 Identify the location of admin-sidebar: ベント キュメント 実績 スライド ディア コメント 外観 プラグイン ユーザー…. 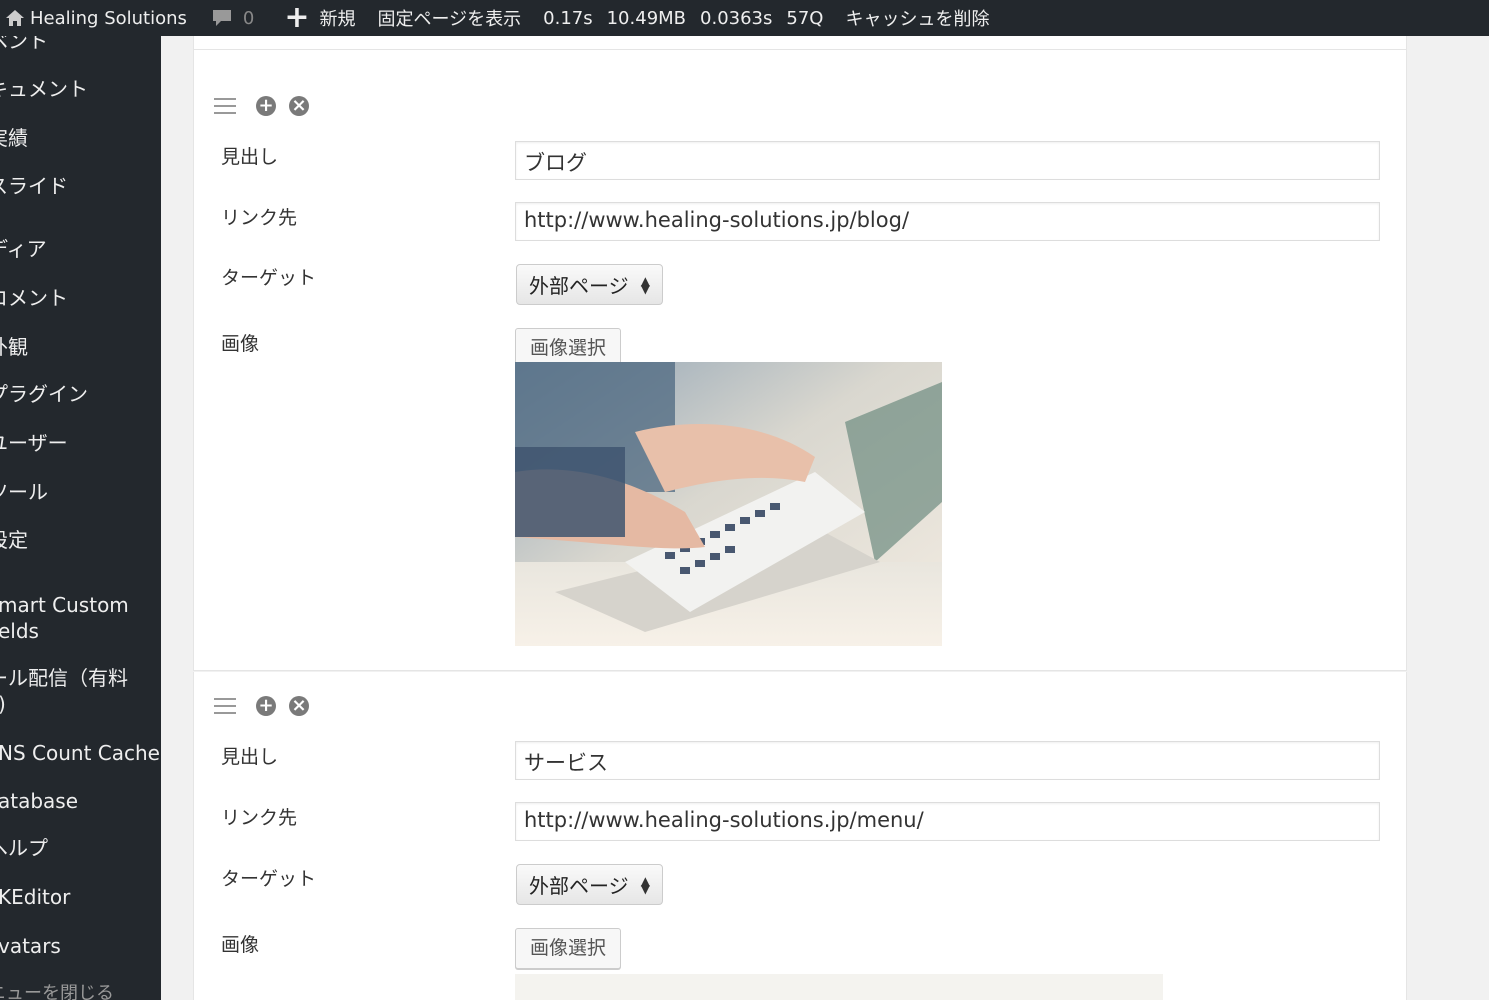
(80, 518).